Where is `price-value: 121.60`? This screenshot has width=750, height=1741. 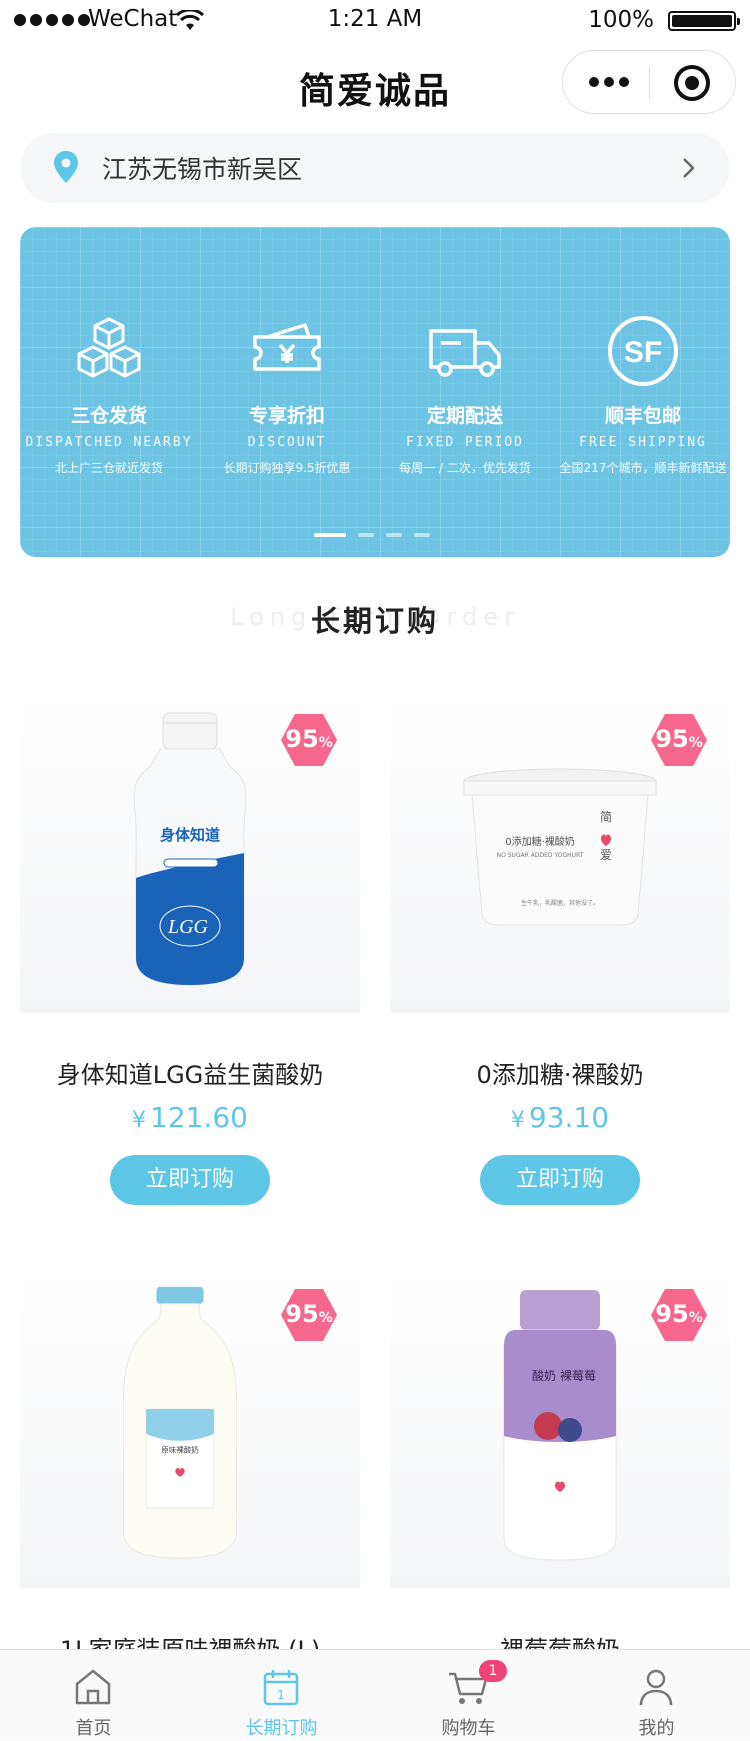
price-value: 121.60 is located at coordinates (199, 1117).